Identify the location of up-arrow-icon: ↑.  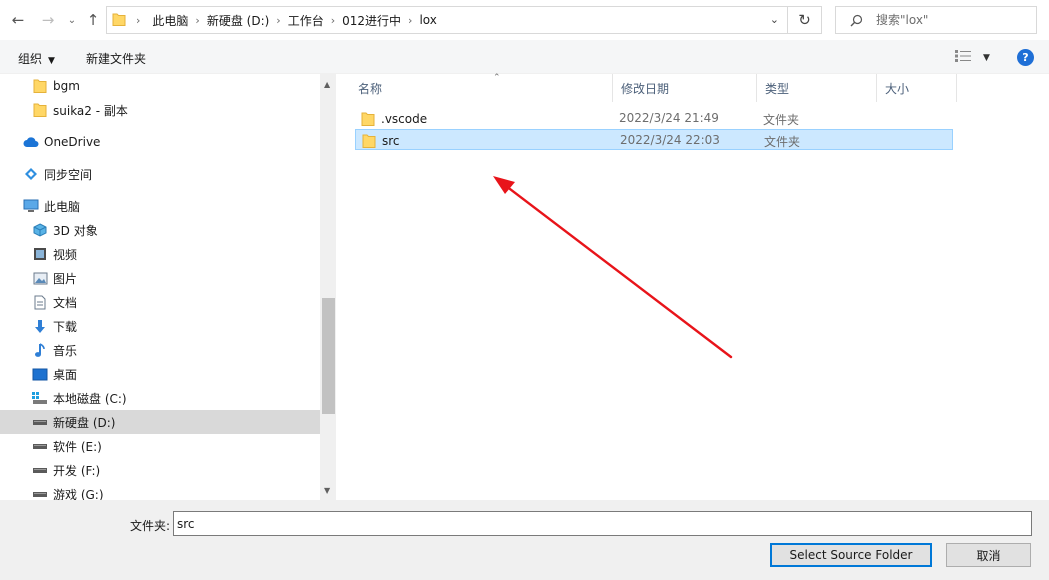
(93, 20).